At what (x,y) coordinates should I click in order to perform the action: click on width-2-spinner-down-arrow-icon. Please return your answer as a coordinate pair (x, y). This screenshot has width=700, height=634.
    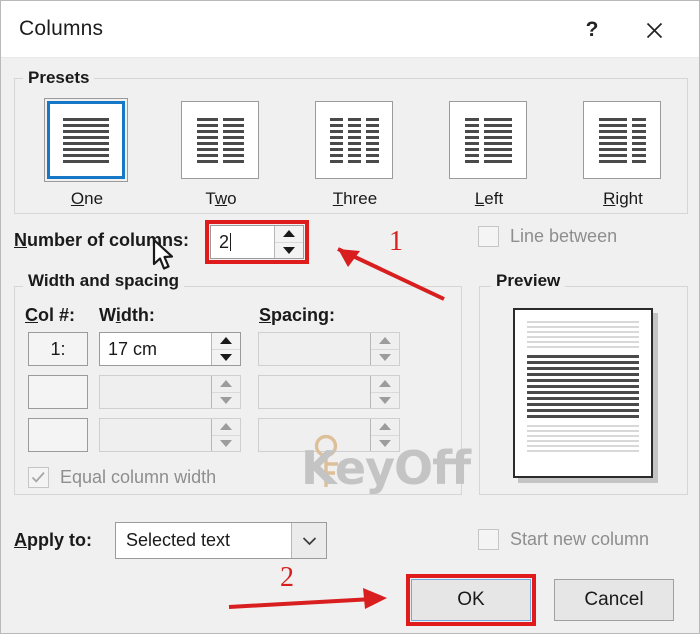
    Looking at the image, I should click on (226, 401).